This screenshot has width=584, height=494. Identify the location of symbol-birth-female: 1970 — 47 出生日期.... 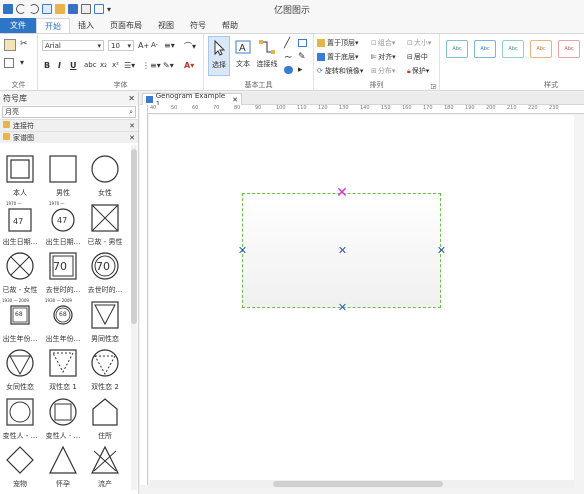
(63, 226).